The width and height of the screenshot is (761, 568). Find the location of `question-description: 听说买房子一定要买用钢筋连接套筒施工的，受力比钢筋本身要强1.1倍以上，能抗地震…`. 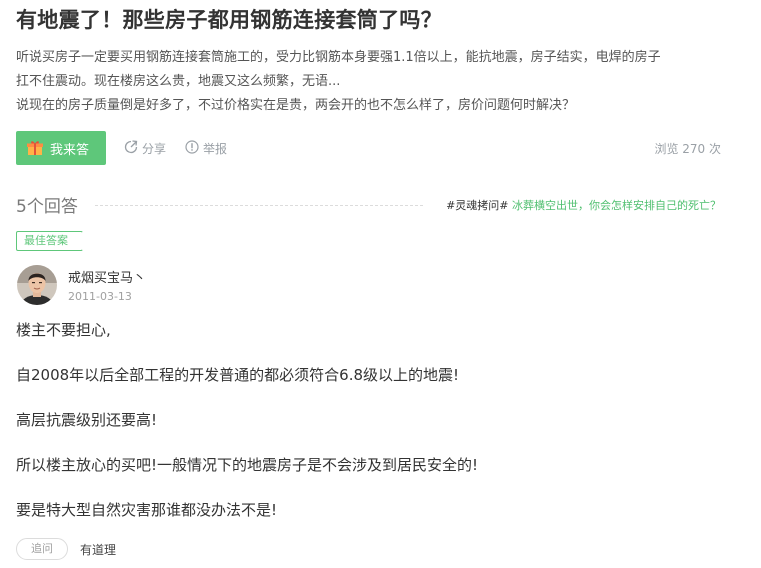

question-description: 听说买房子一定要买用钢筋连接套筒施工的，受力比钢筋本身要强1.1倍以上，能抗地震… is located at coordinates (376, 82).